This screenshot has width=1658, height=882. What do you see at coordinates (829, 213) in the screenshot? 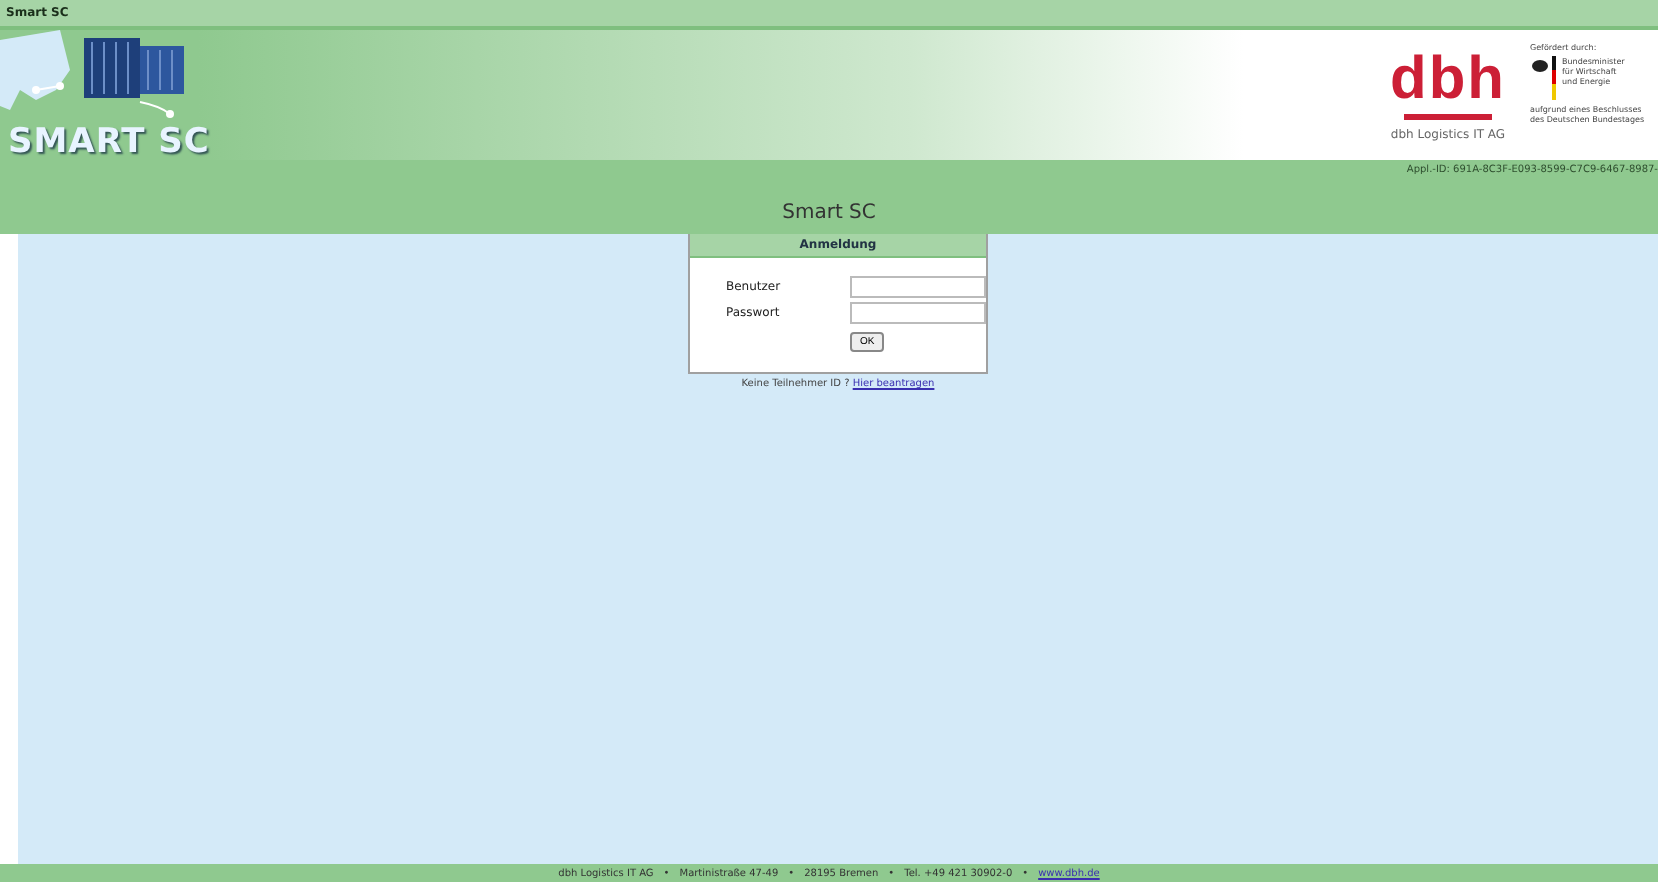
I see `page-title: Smart SC` at bounding box center [829, 213].